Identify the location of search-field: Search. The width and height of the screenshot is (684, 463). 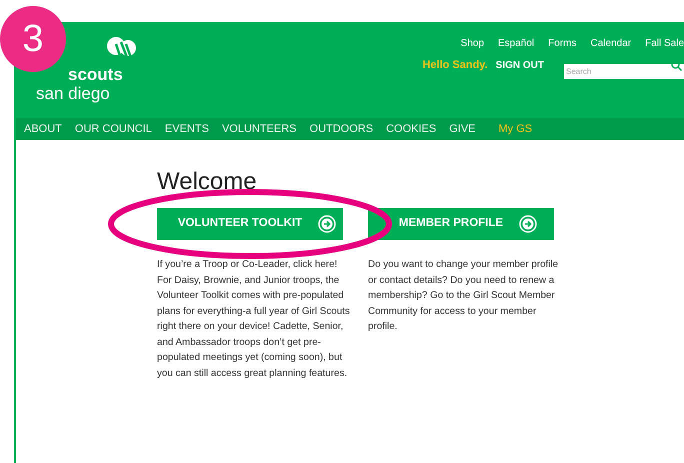
(624, 71).